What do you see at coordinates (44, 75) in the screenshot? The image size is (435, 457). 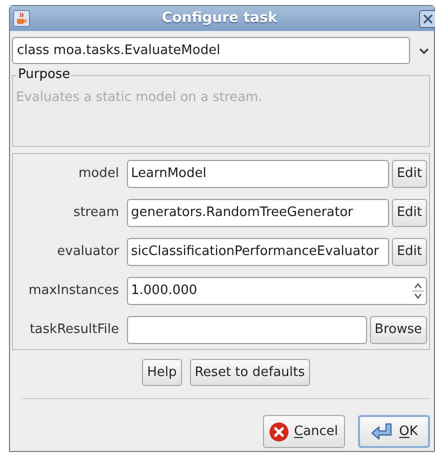 I see `group-title: Purpose` at bounding box center [44, 75].